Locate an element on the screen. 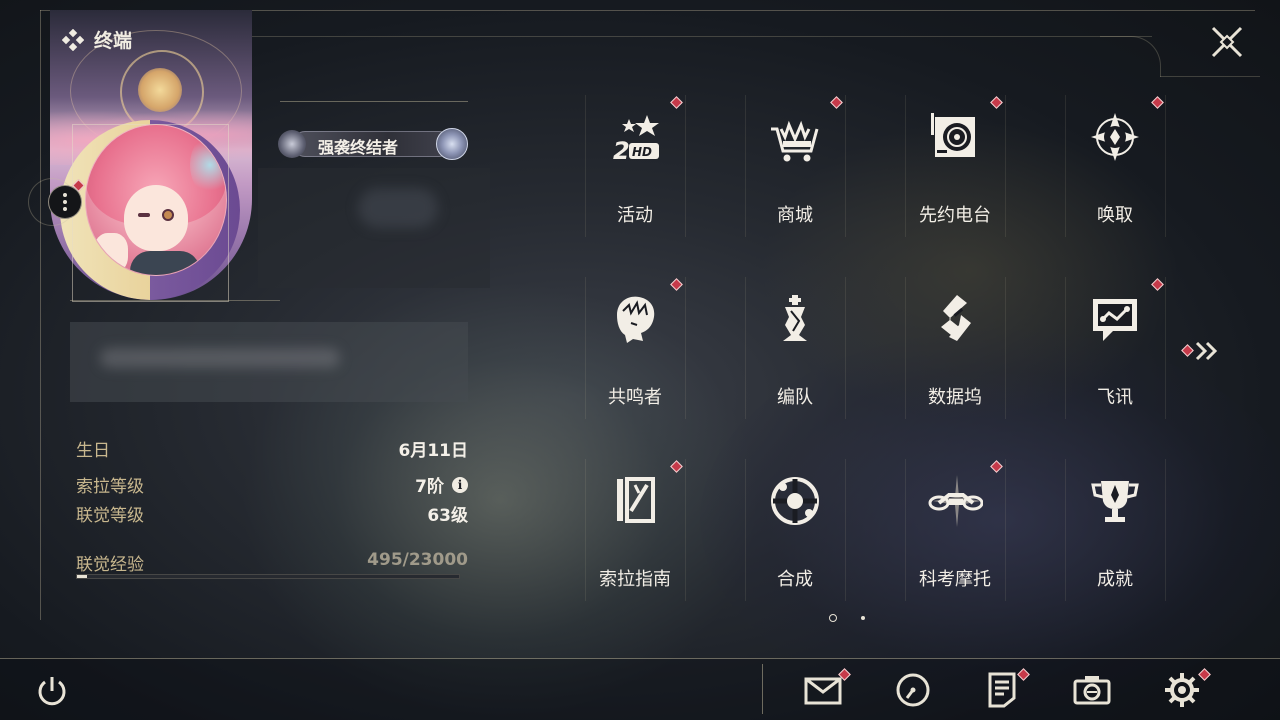 This screenshot has height=720, width=1280. menu-item-label: 唤取 is located at coordinates (1115, 215).